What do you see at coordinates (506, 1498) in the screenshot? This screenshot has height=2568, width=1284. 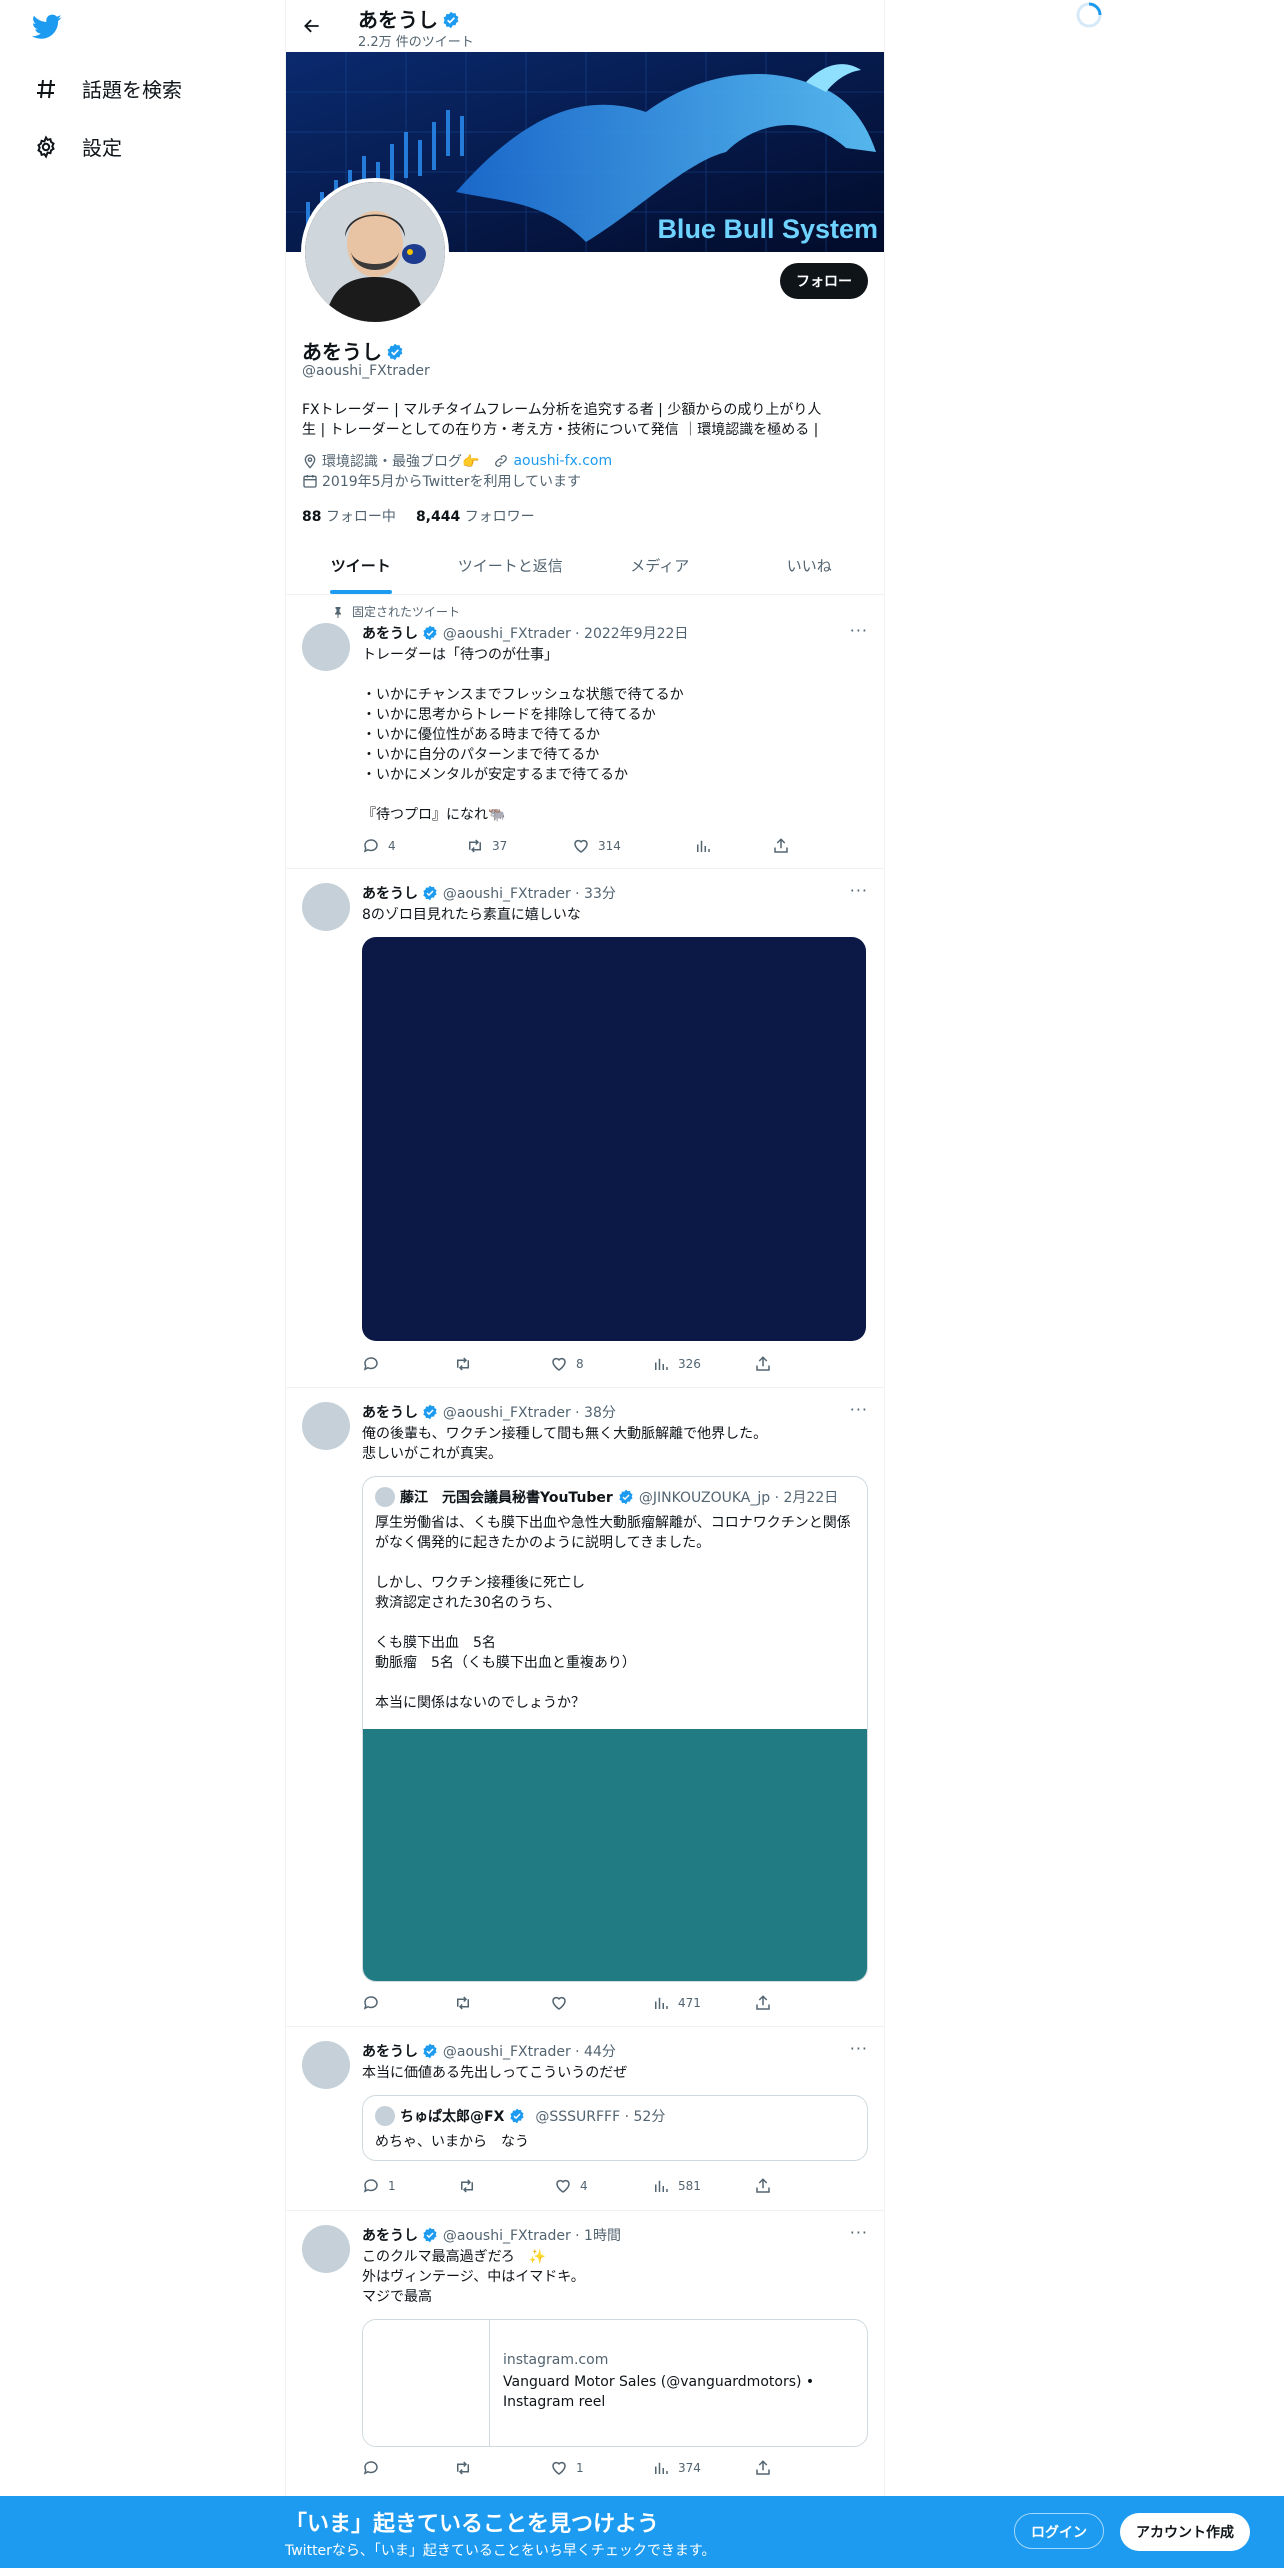 I see `quote-author-name: 藤江 元国会議員秘書YouTuber` at bounding box center [506, 1498].